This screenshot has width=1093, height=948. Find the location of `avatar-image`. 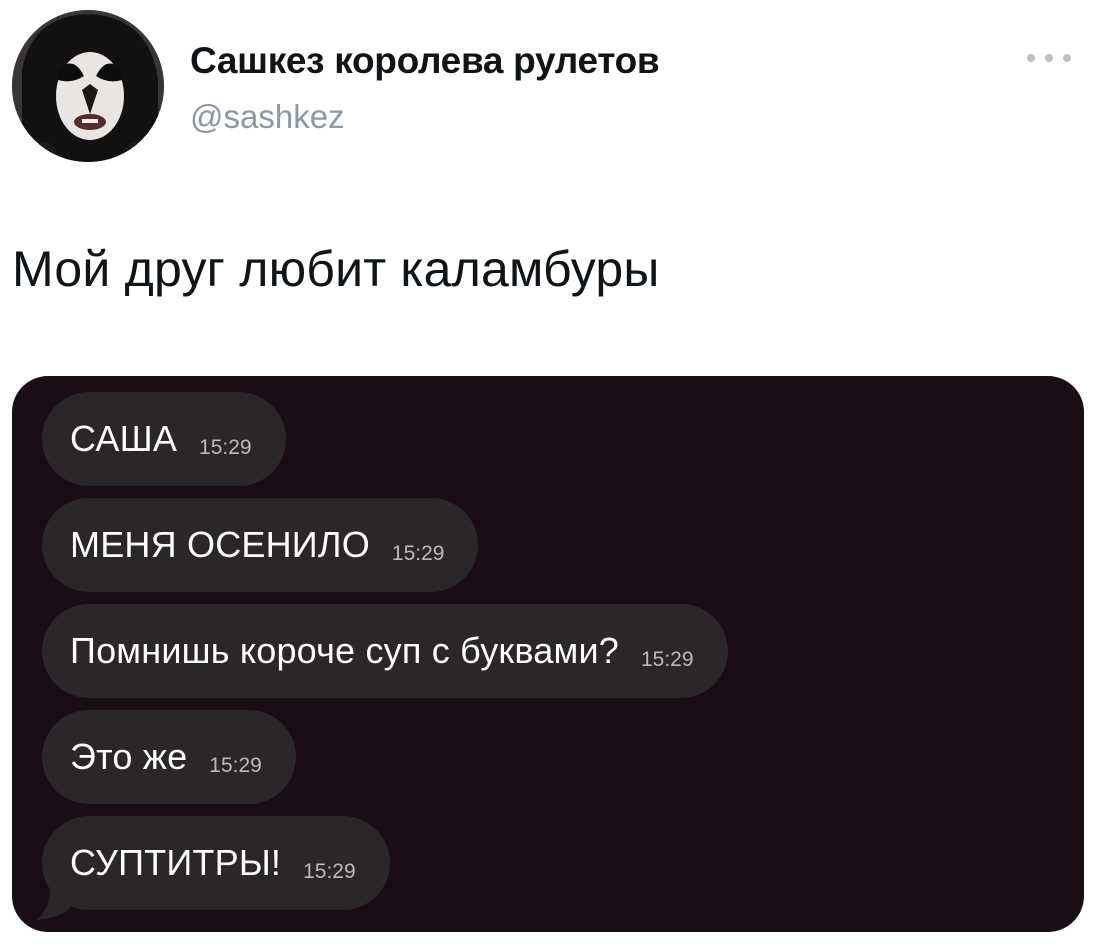

avatar-image is located at coordinates (88, 86).